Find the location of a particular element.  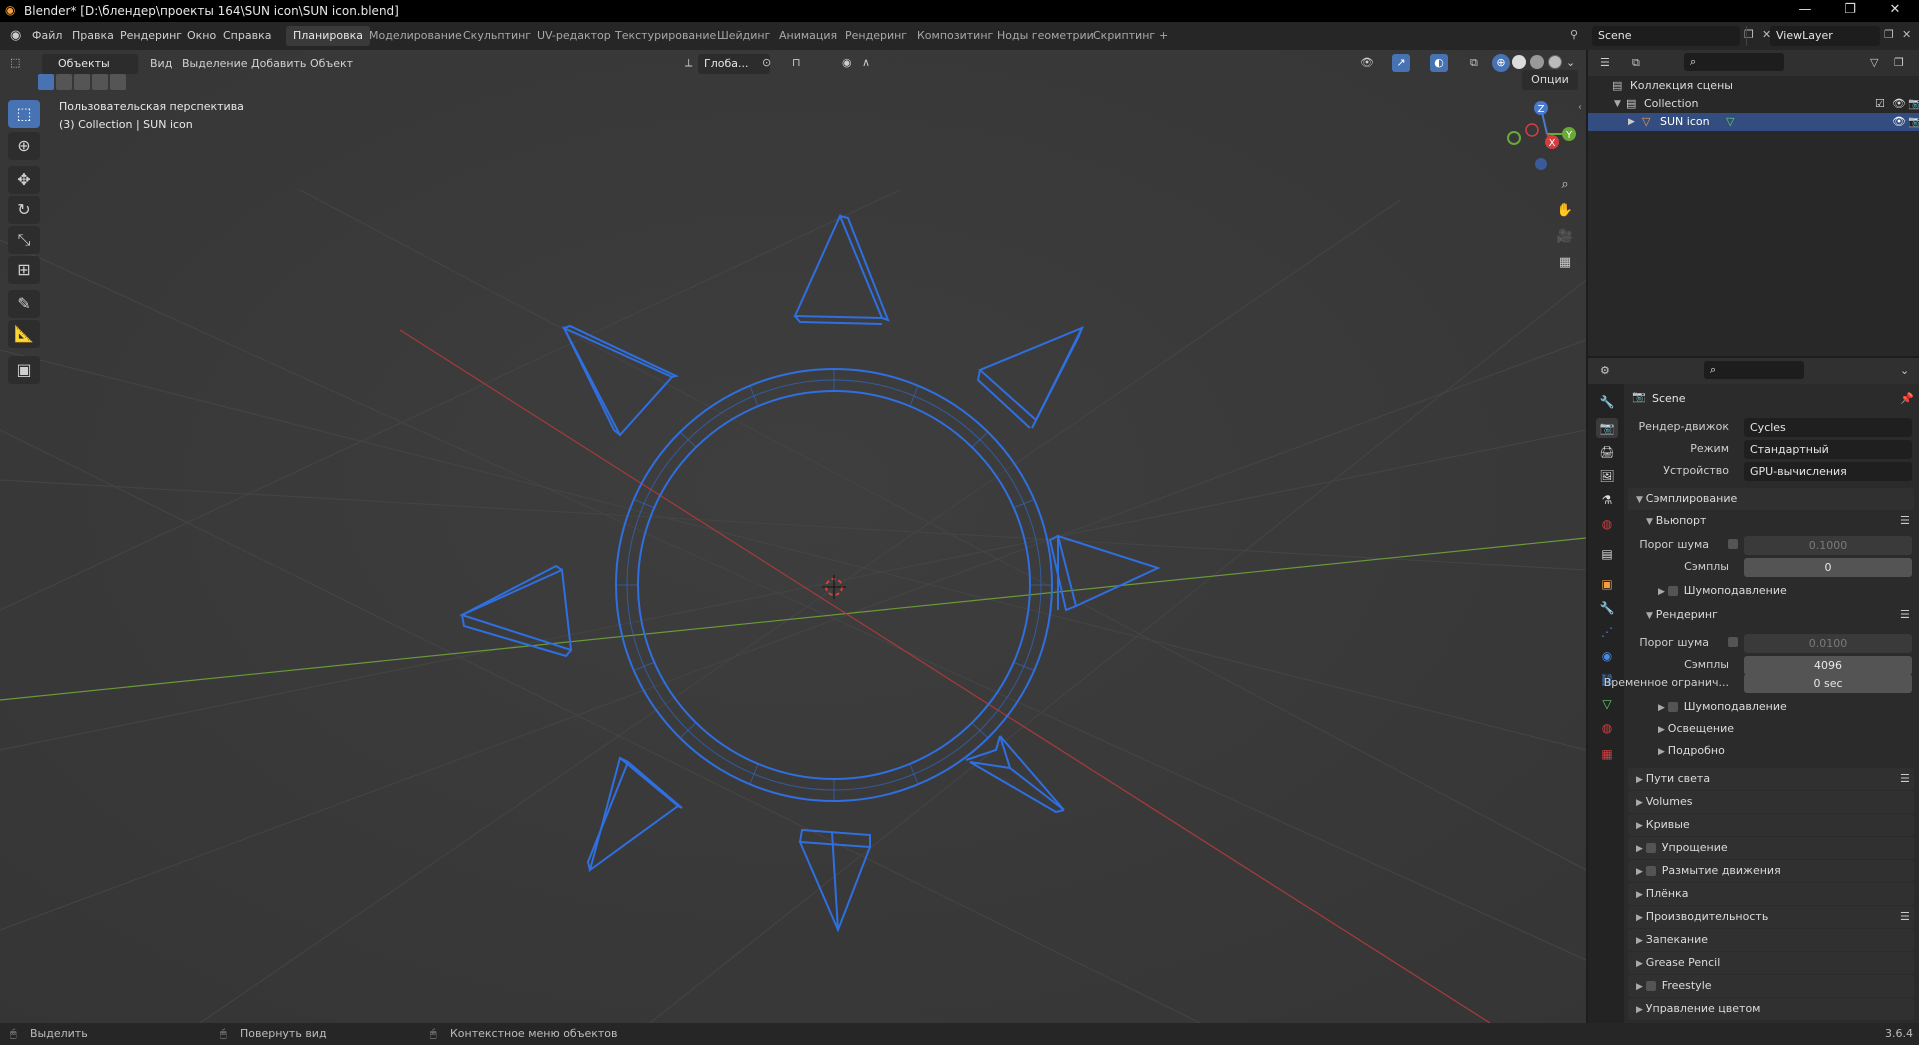

section-4-checkbox is located at coordinates (1650, 871).